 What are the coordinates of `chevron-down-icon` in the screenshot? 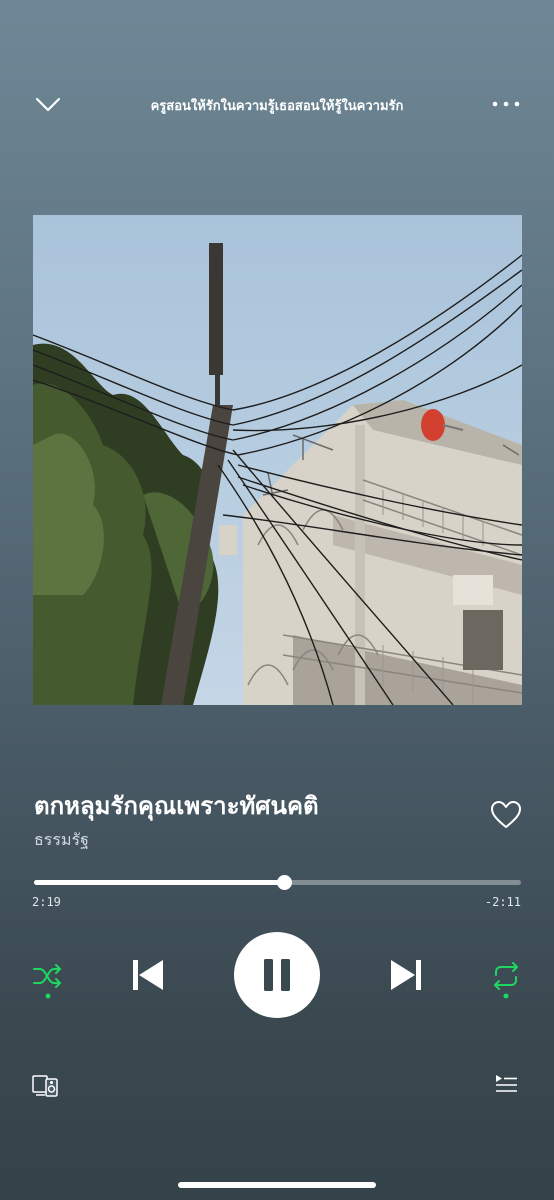 It's located at (48, 104).